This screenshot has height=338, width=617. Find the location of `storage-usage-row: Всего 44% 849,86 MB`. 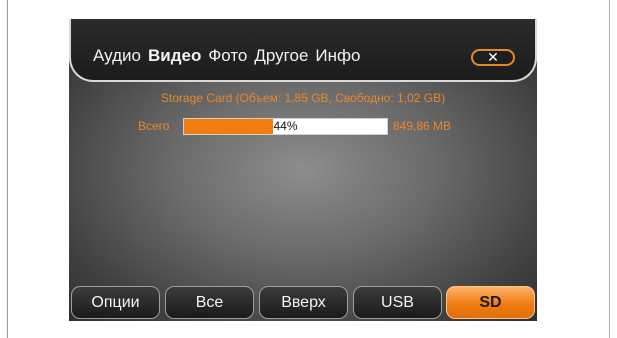

storage-usage-row: Всего 44% 849,86 MB is located at coordinates (303, 127).